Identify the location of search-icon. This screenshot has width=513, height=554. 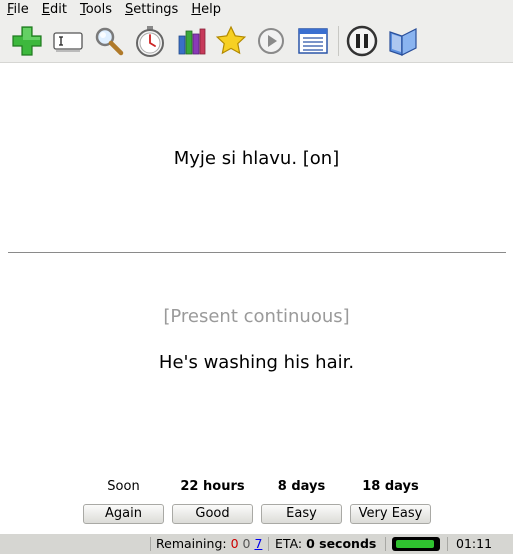
(109, 41).